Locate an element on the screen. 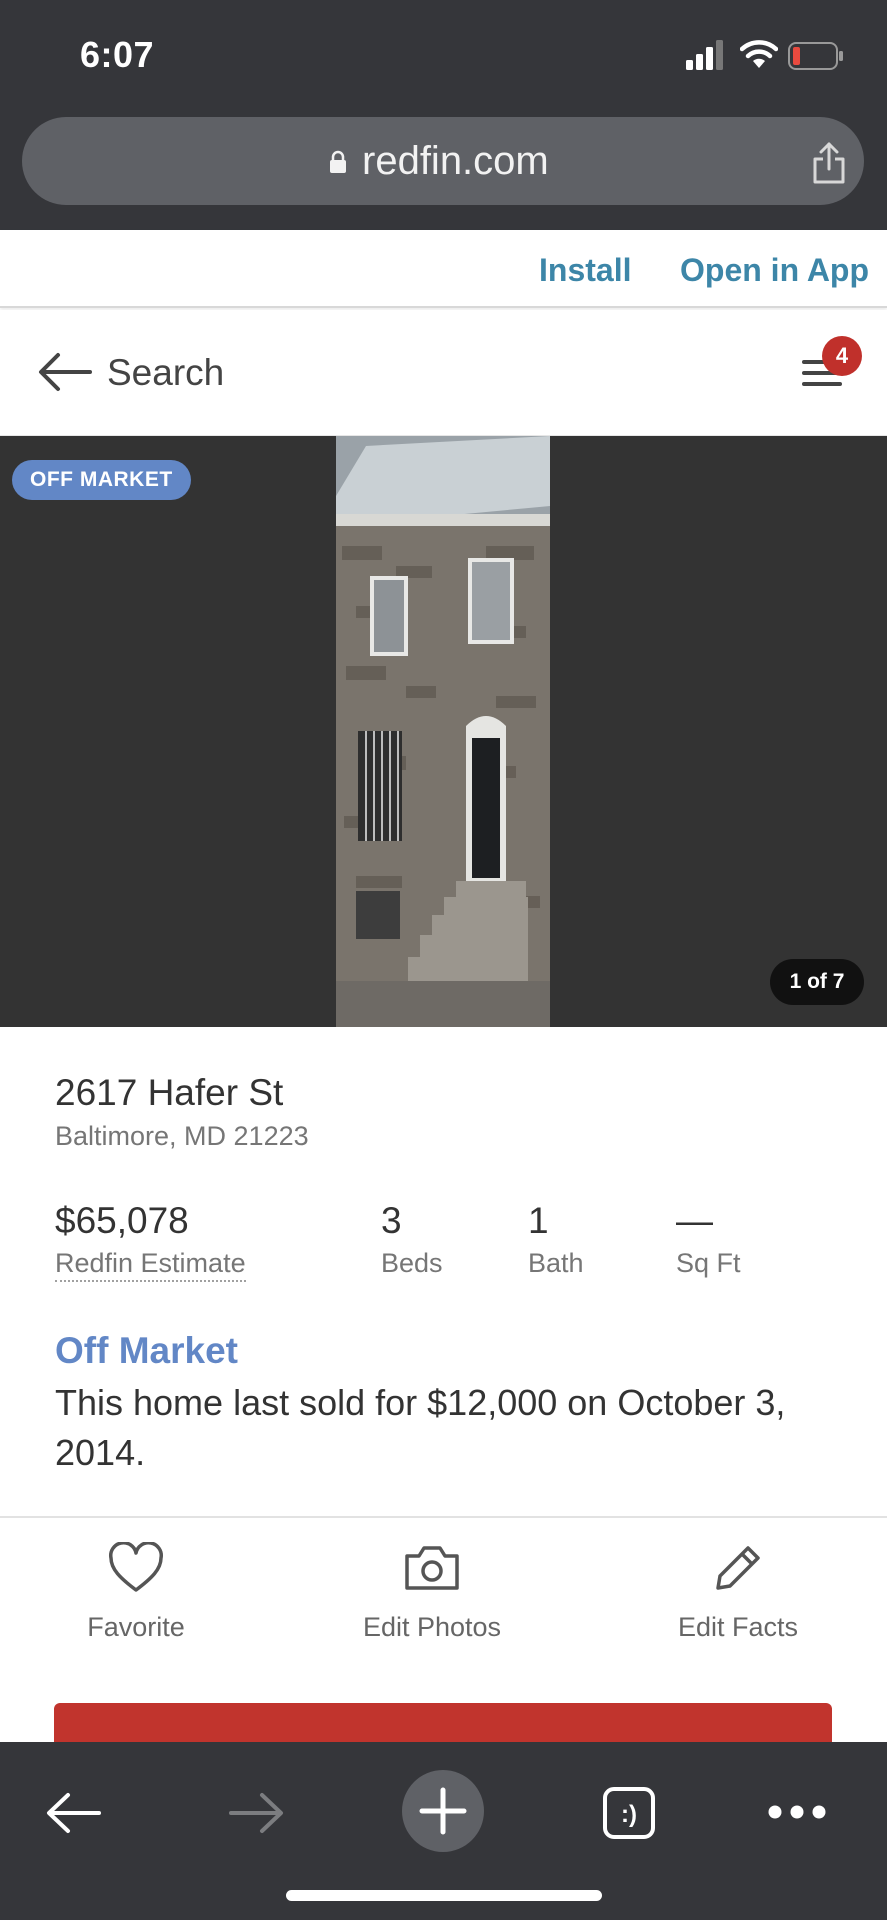 The image size is (887, 1920). estimate-value: $65,078 is located at coordinates (122, 1220).